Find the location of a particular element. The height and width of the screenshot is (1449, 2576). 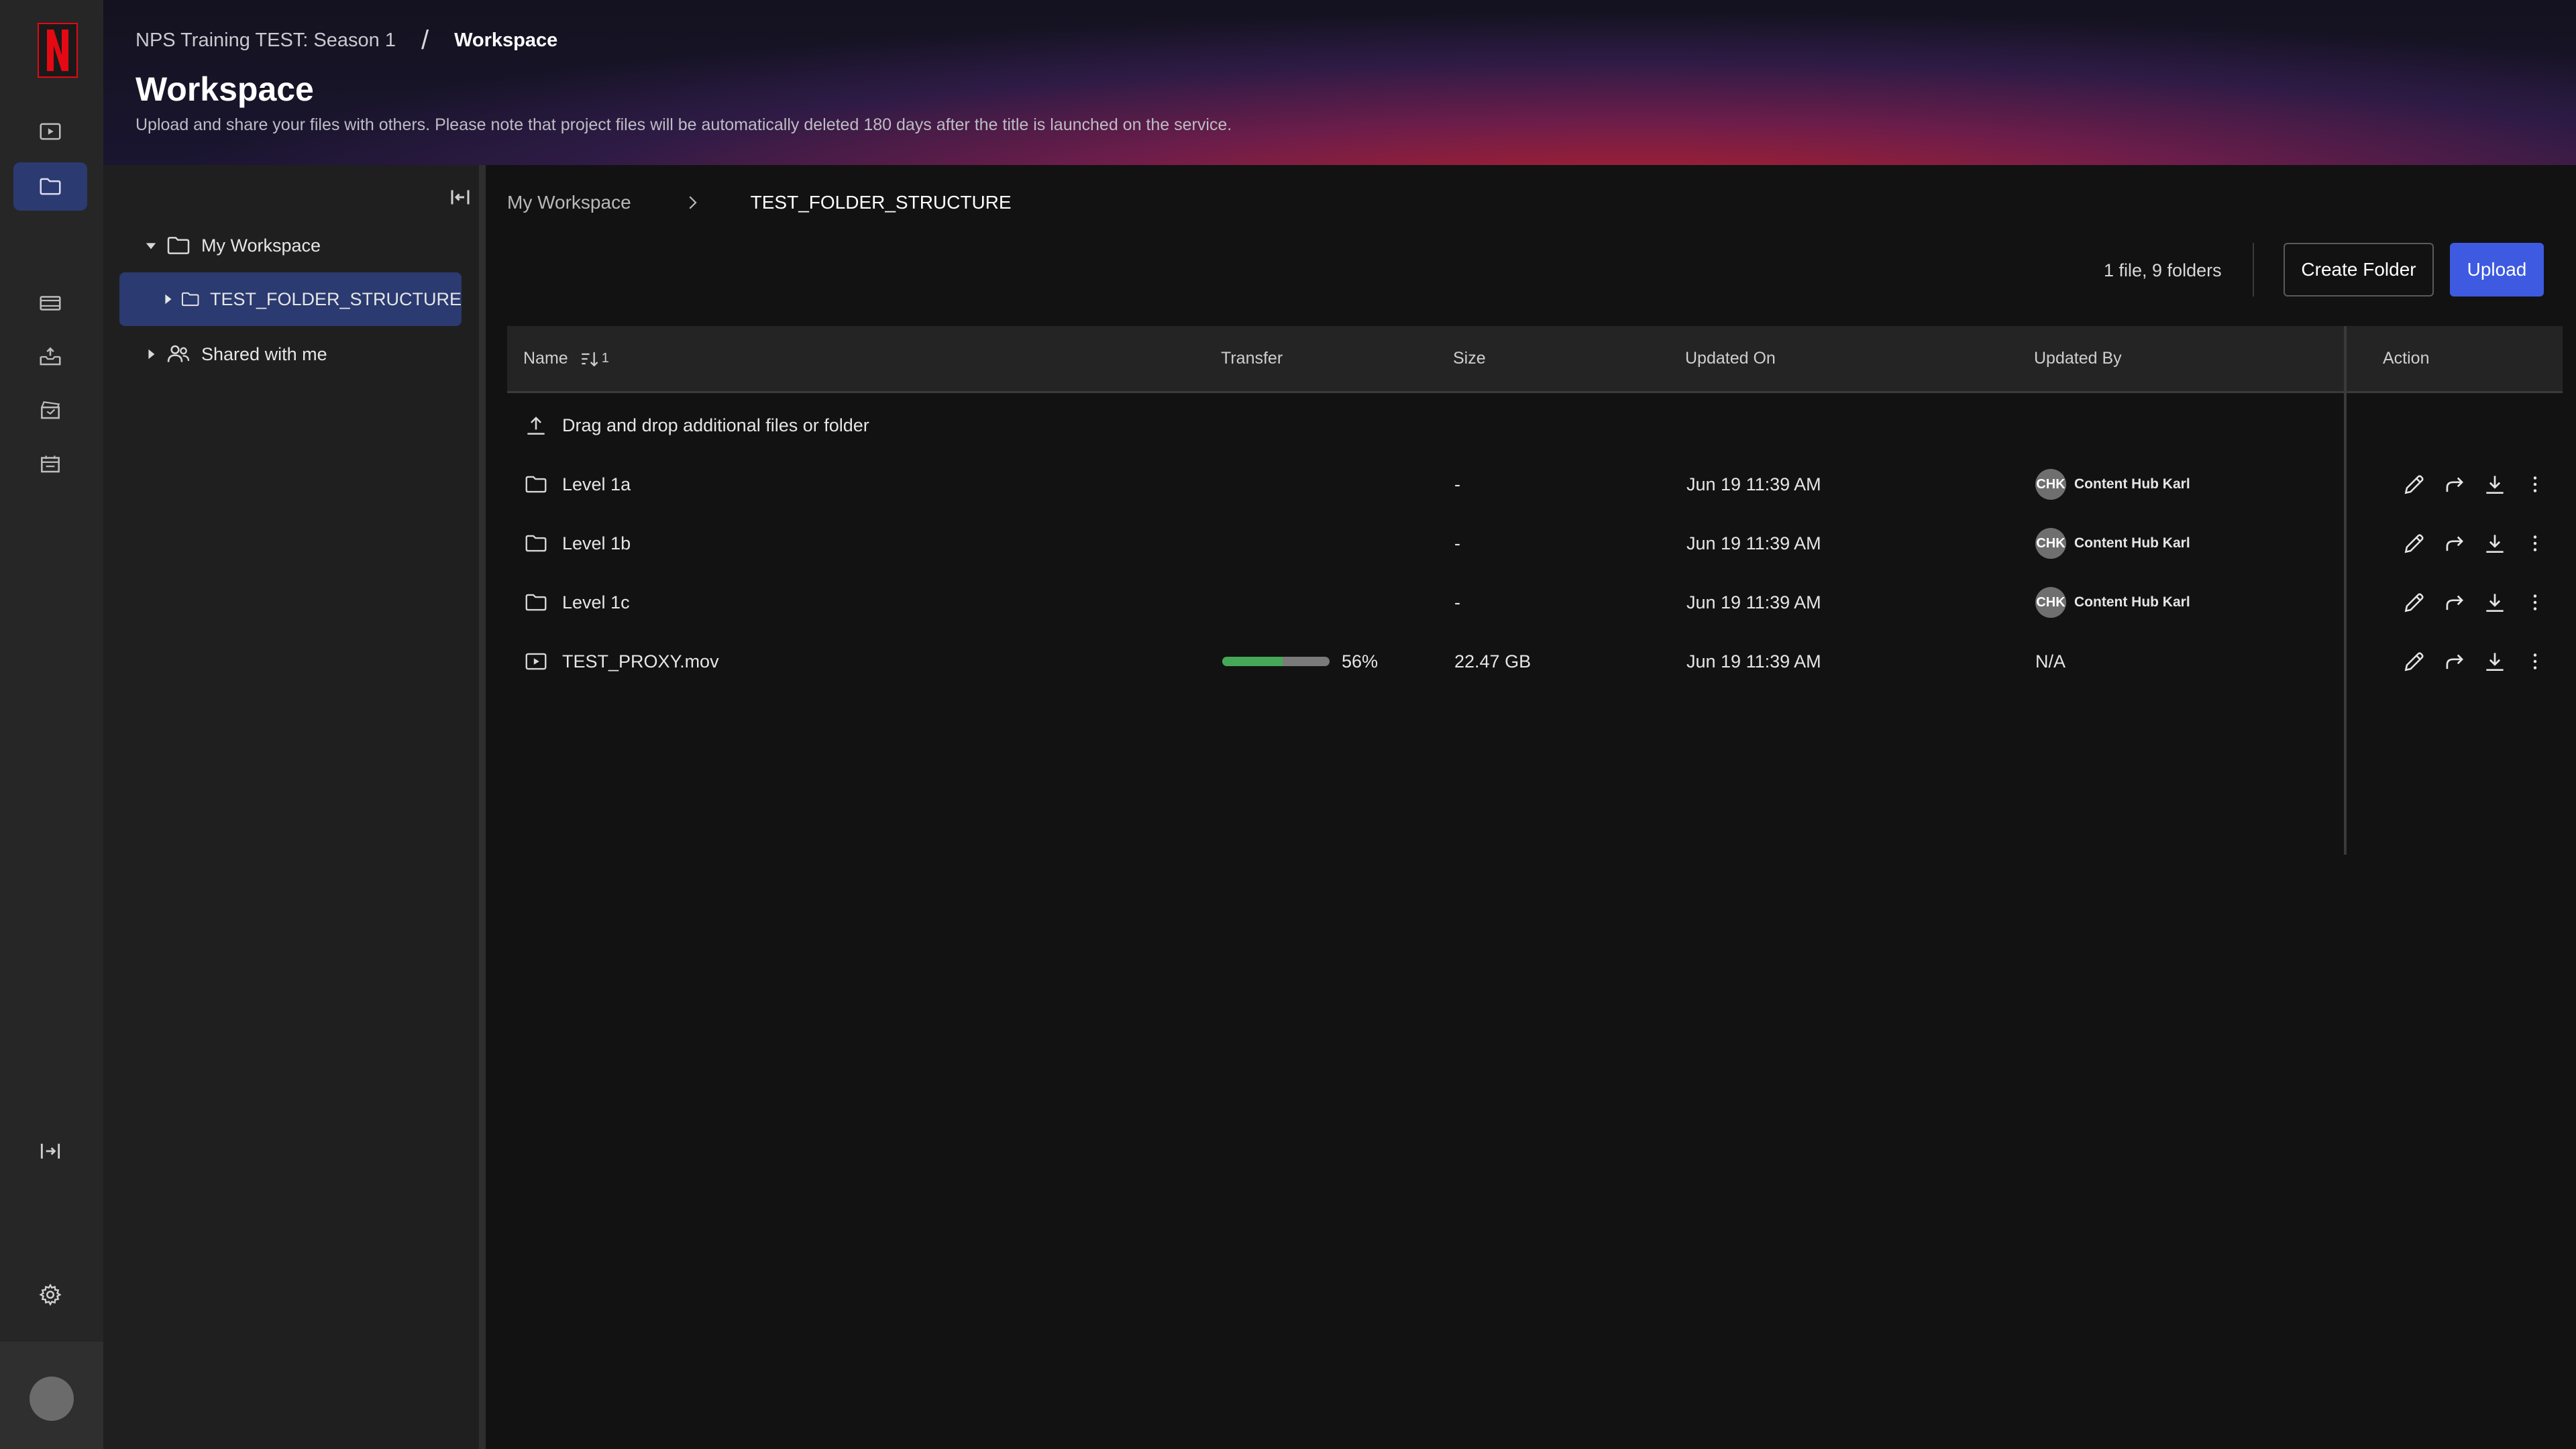

collapse-tree-button is located at coordinates (460, 197).